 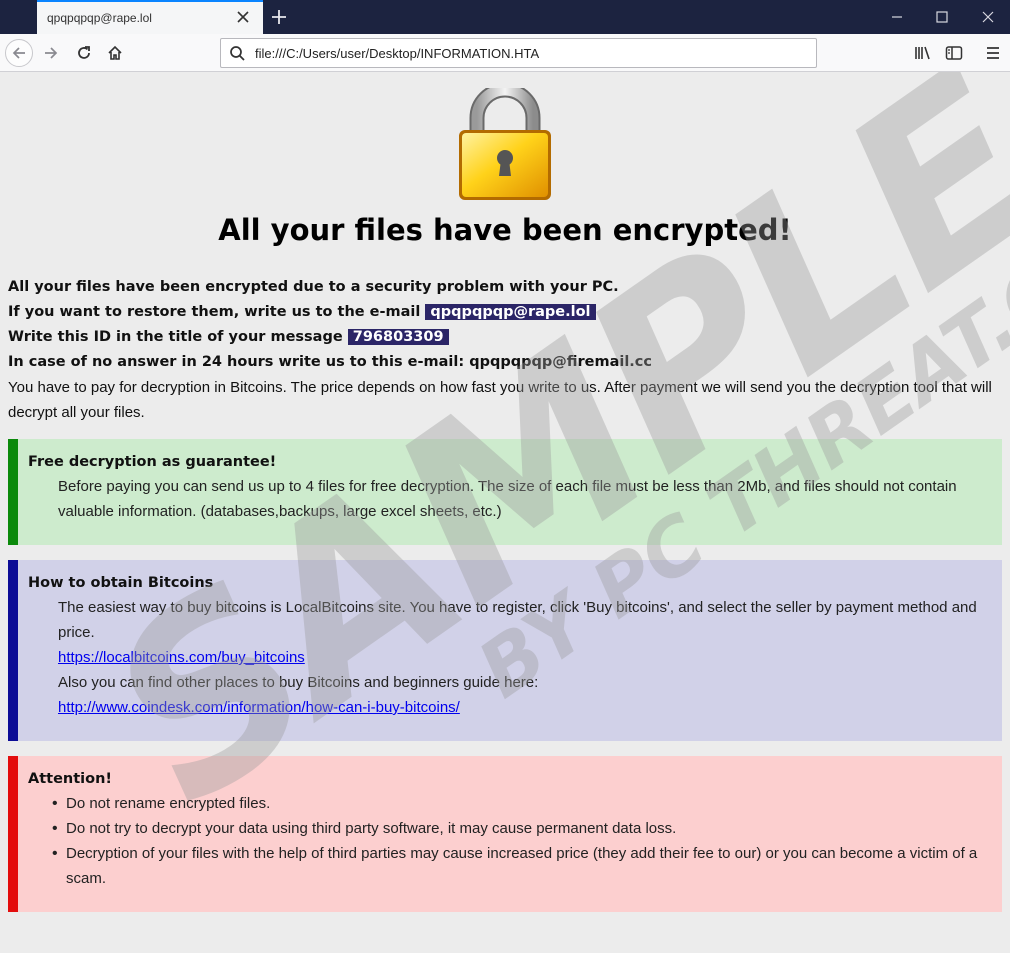 I want to click on home-button, so click(x=115, y=53).